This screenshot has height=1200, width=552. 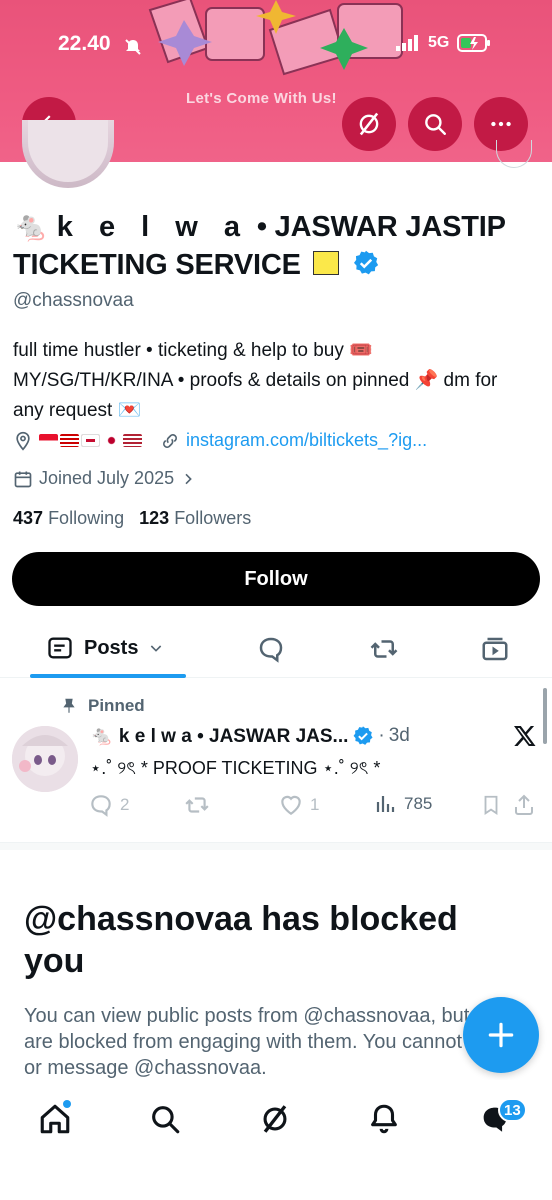 I want to click on more-horizontal-icon, so click(x=501, y=124).